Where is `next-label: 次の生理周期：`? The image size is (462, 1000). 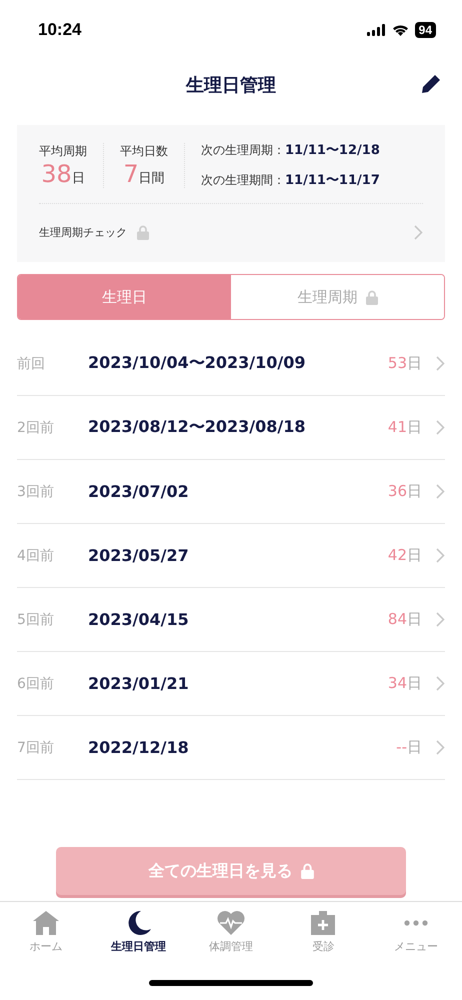
next-label: 次の生理周期： is located at coordinates (243, 150).